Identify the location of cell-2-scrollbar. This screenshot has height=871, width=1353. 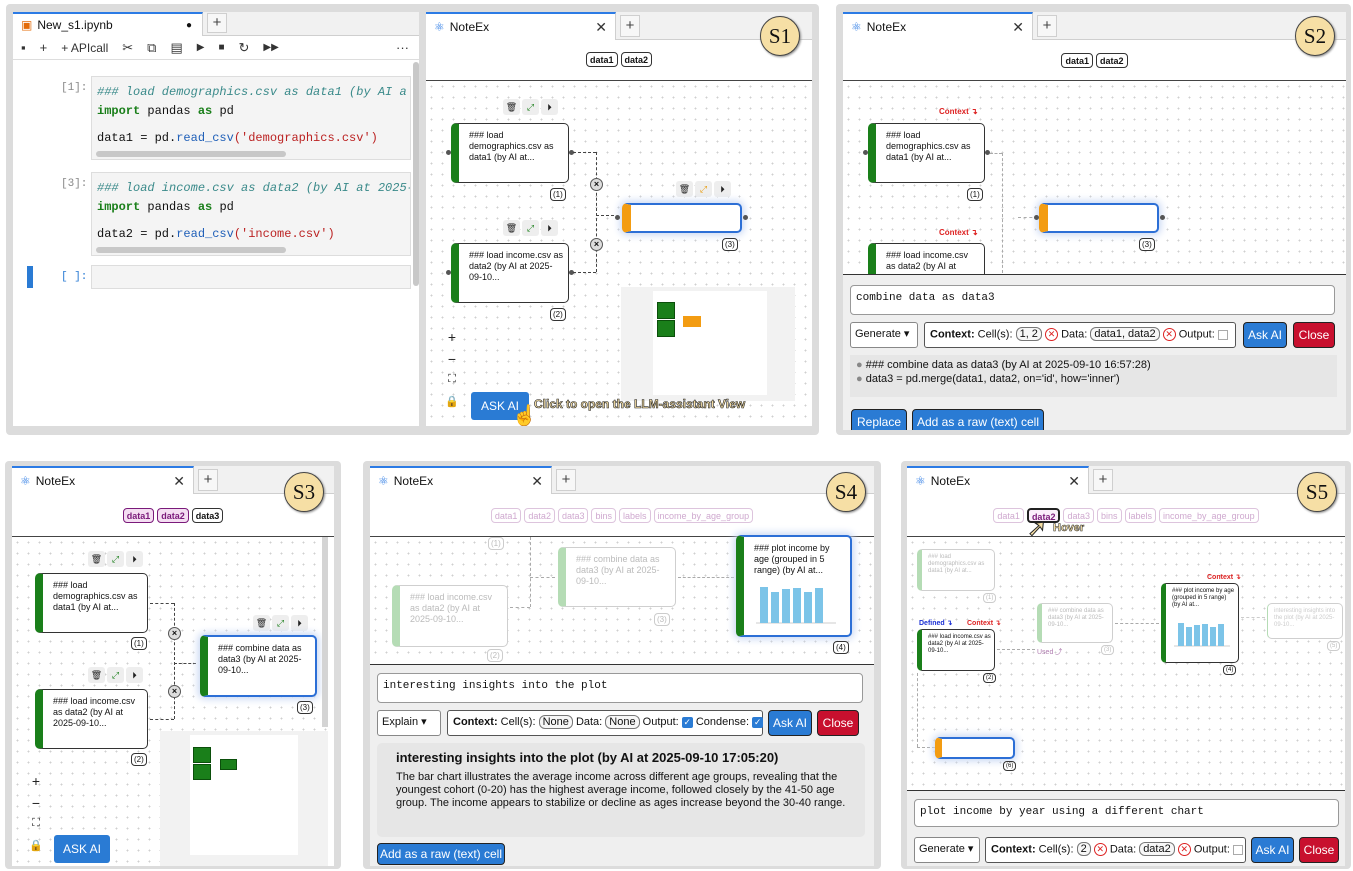
(191, 250).